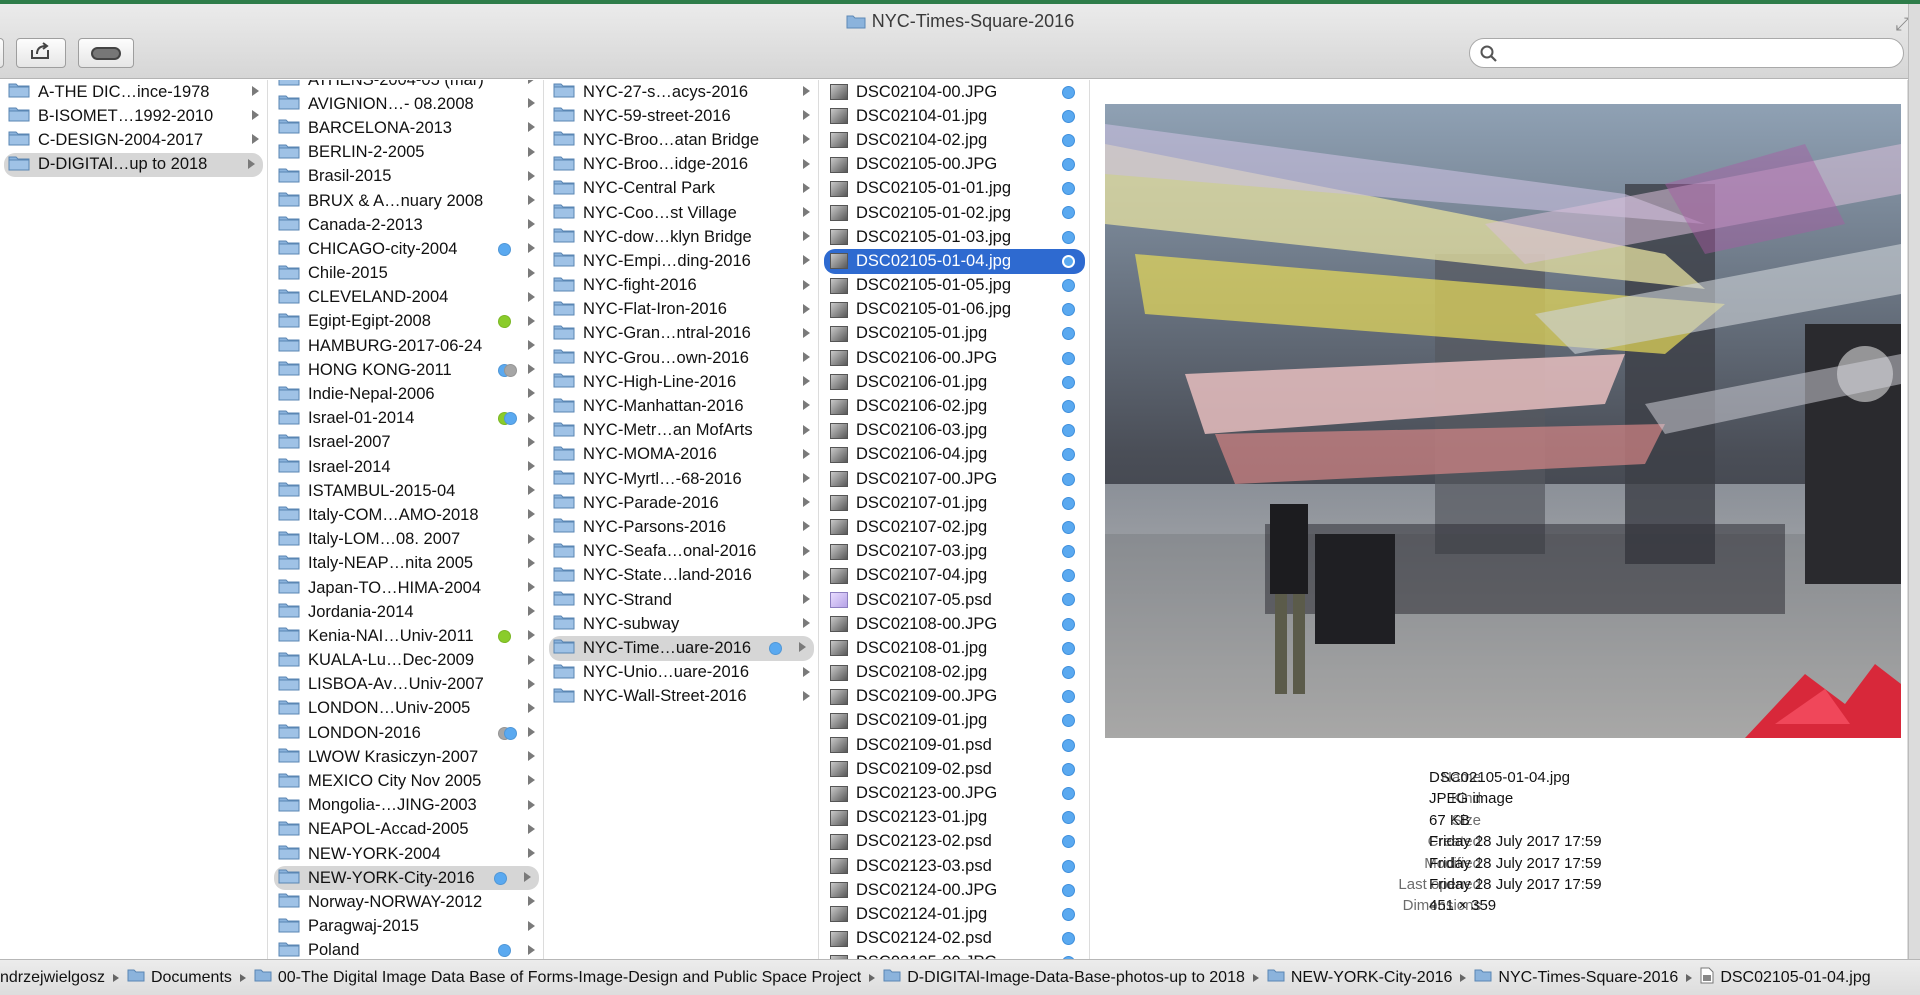 Image resolution: width=1920 pixels, height=995 pixels. What do you see at coordinates (681, 165) in the screenshot?
I see `folder-item: NYC-Broo…idge-2016` at bounding box center [681, 165].